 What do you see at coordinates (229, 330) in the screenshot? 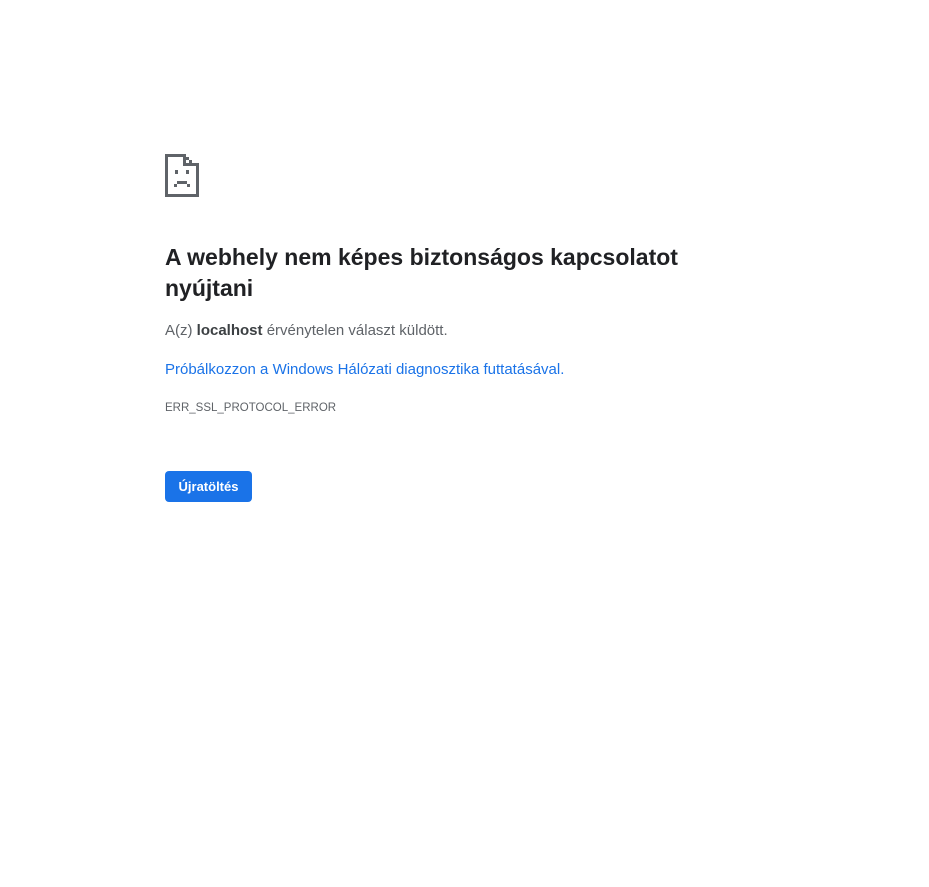
I see `host-name: localhost` at bounding box center [229, 330].